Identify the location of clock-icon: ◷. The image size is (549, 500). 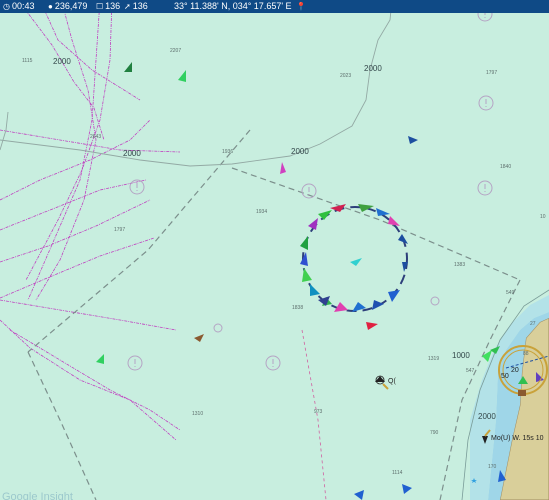
(6, 6).